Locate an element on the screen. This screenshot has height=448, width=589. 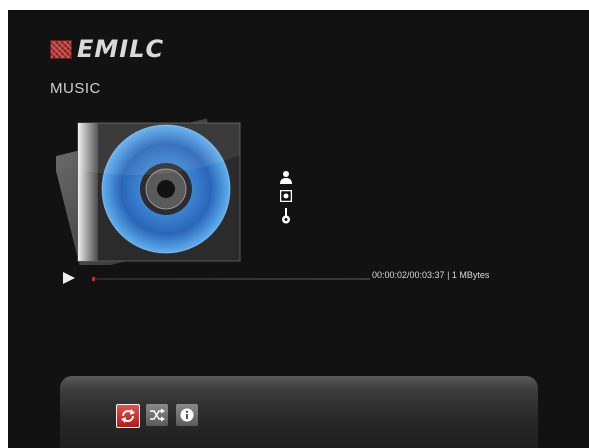
control-panel is located at coordinates (299, 412).